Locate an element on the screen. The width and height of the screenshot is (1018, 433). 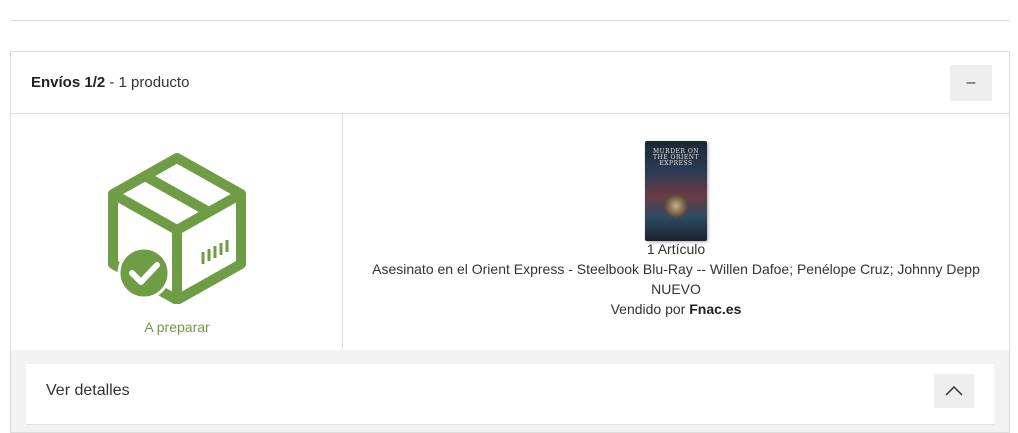
minus-icon: – is located at coordinates (971, 82).